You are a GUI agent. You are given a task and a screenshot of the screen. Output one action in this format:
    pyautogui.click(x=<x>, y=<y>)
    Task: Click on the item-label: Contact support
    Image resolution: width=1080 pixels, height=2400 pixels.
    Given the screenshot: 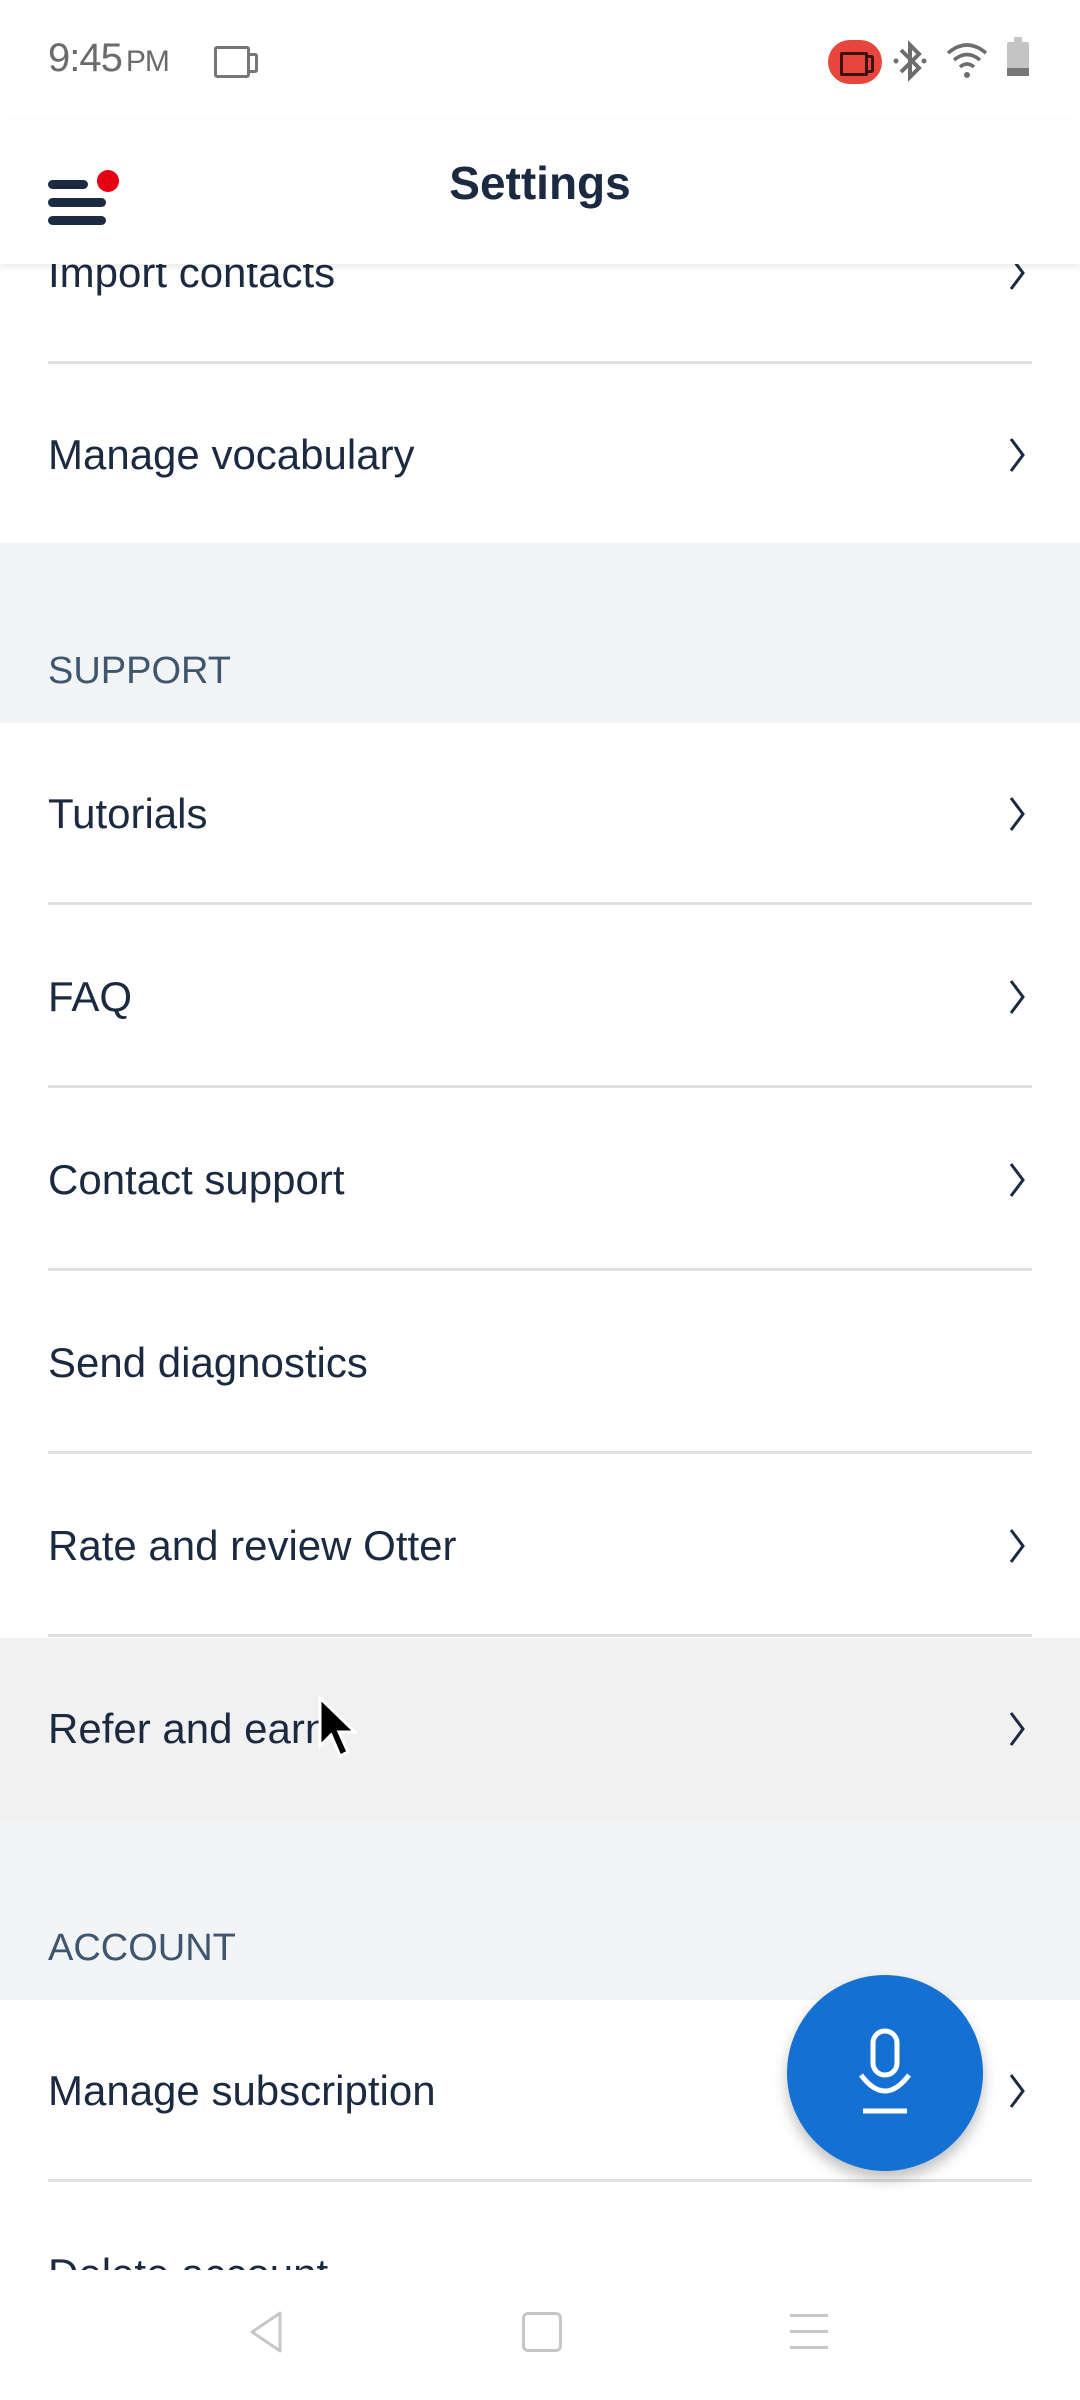 What is the action you would take?
    pyautogui.click(x=196, y=1179)
    